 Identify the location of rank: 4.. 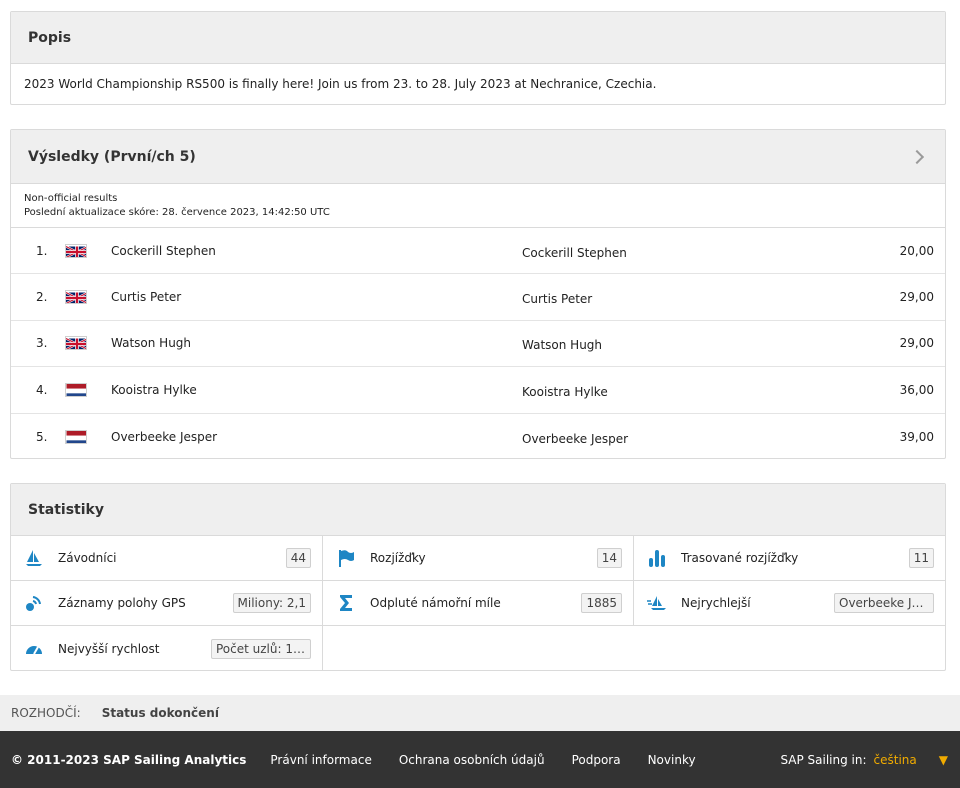
(42, 389).